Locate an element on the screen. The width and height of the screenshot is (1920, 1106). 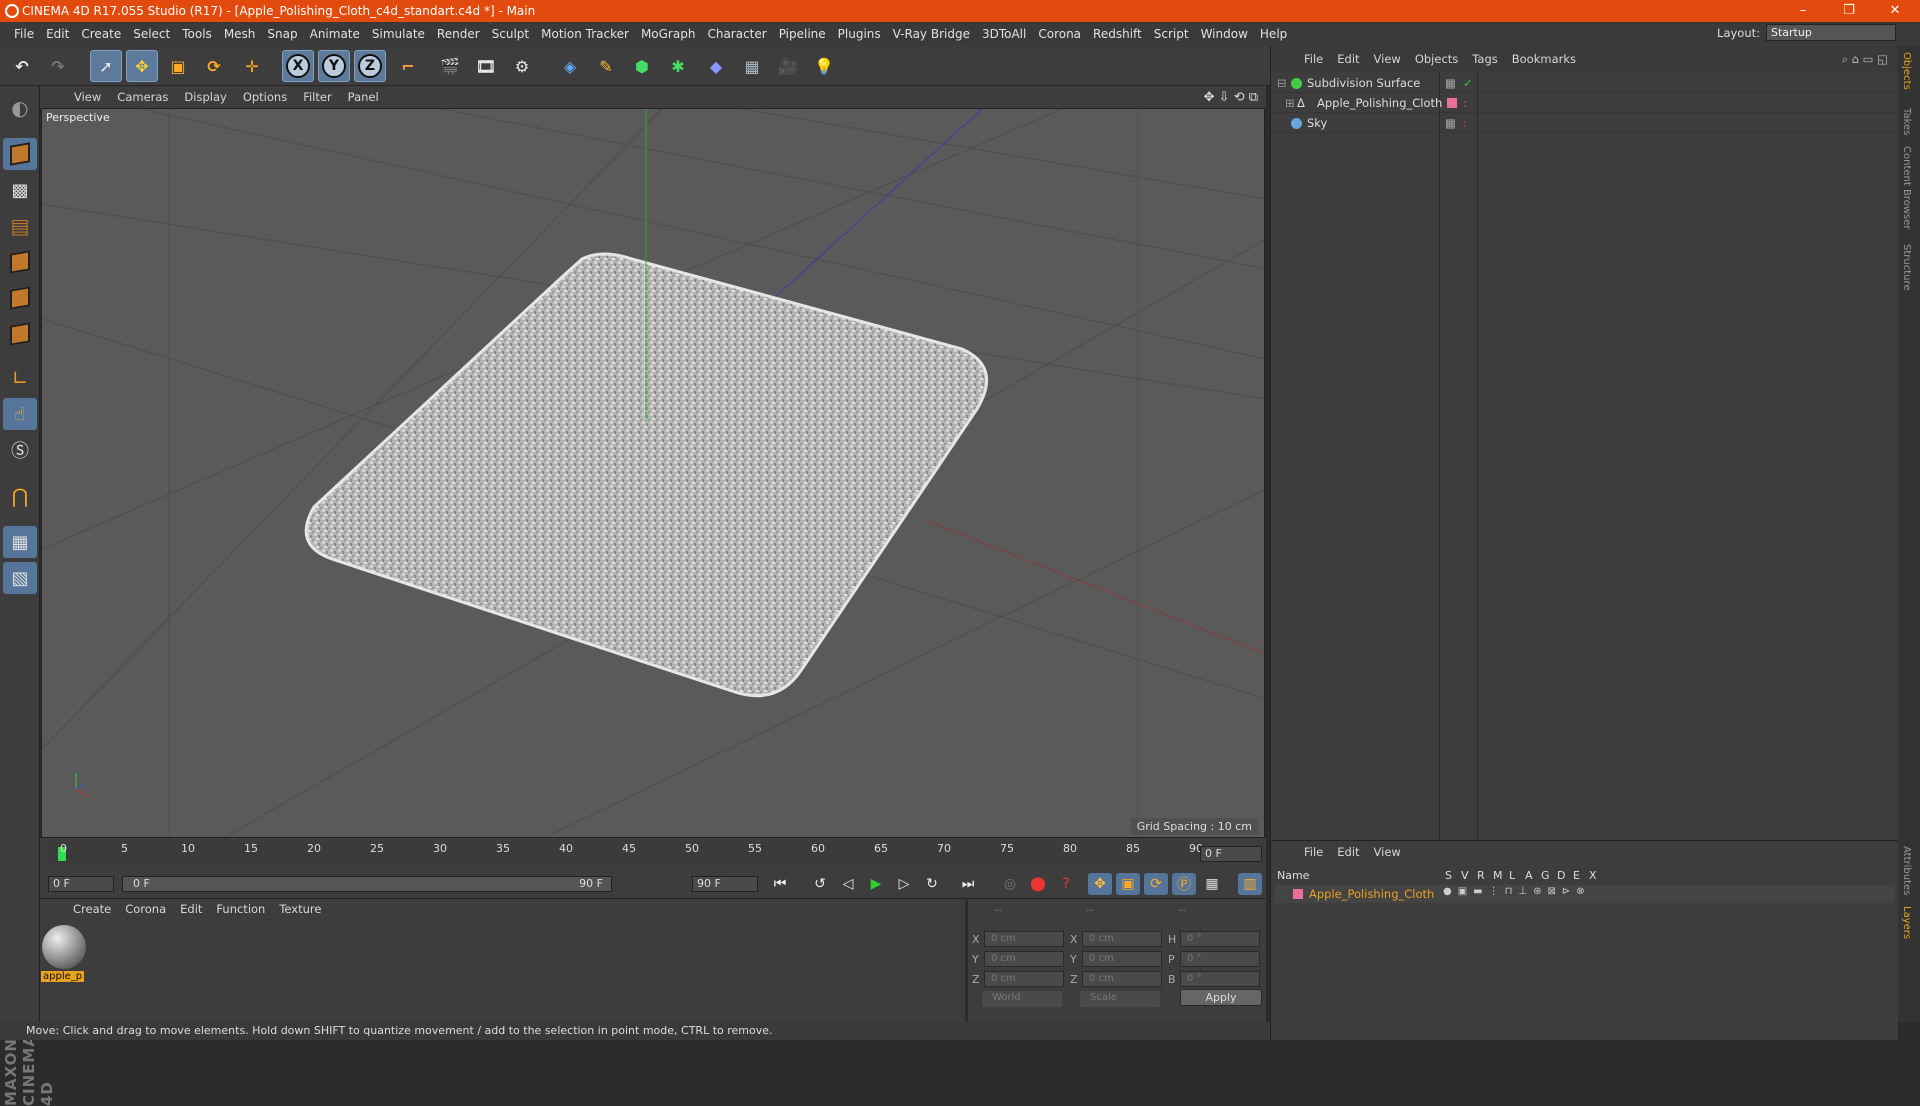
render-picture-viewer-icon: 🎞 is located at coordinates (486, 66).